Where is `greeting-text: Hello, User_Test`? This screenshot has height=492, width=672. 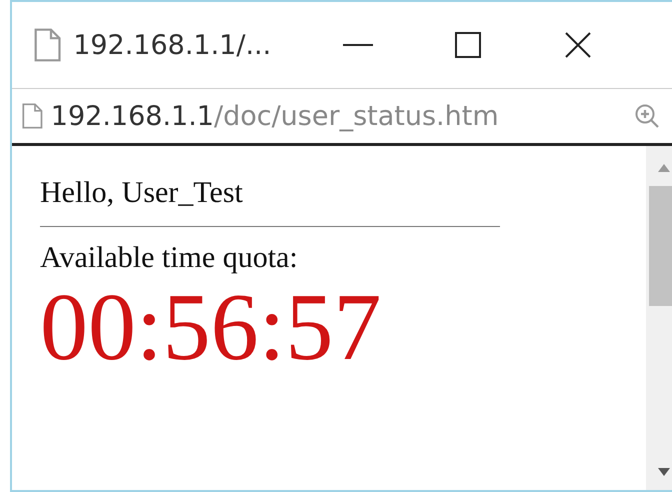 greeting-text: Hello, User_Test is located at coordinates (142, 193).